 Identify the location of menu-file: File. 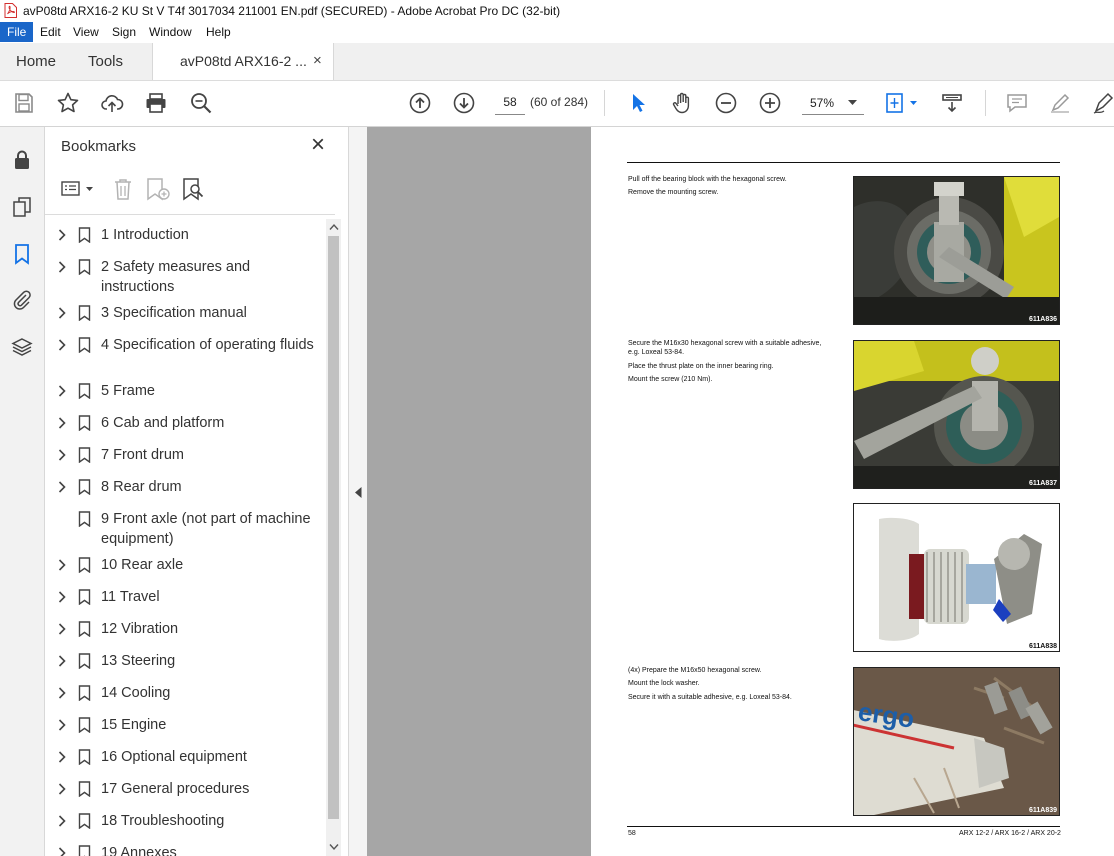
(16, 32).